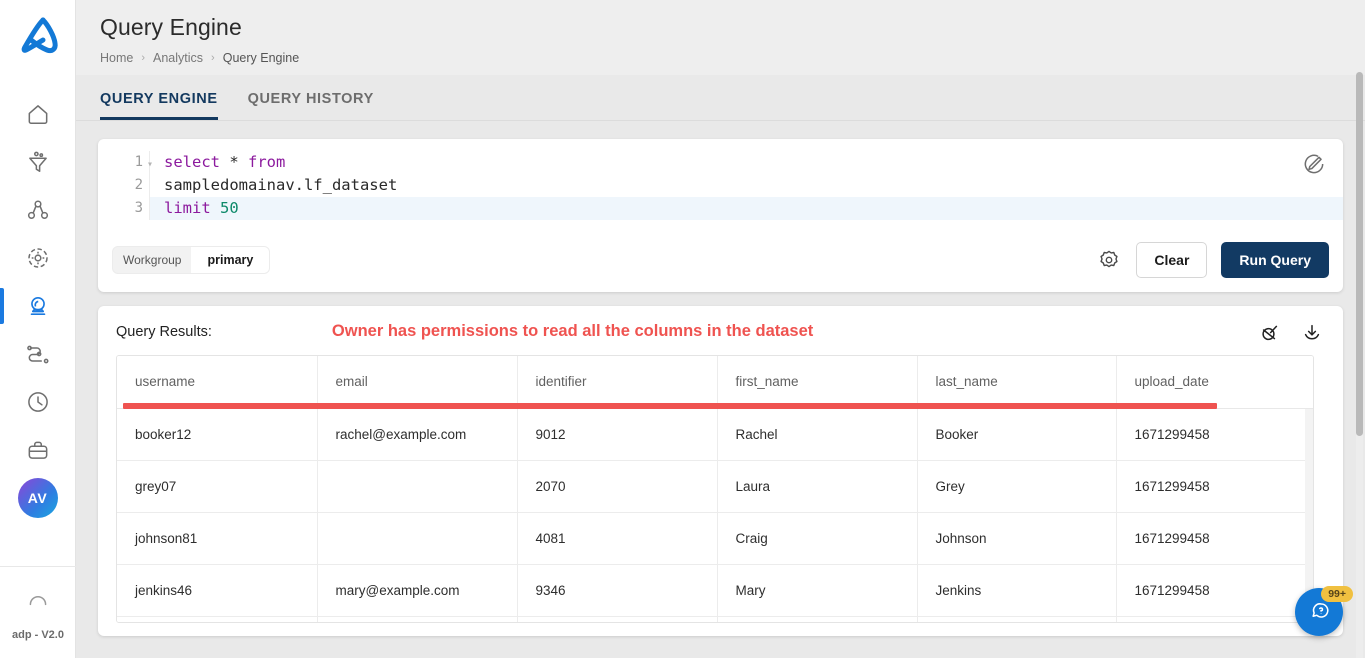 The height and width of the screenshot is (658, 1365). What do you see at coordinates (417, 434) in the screenshot?
I see `cell-email: rachel@example.com` at bounding box center [417, 434].